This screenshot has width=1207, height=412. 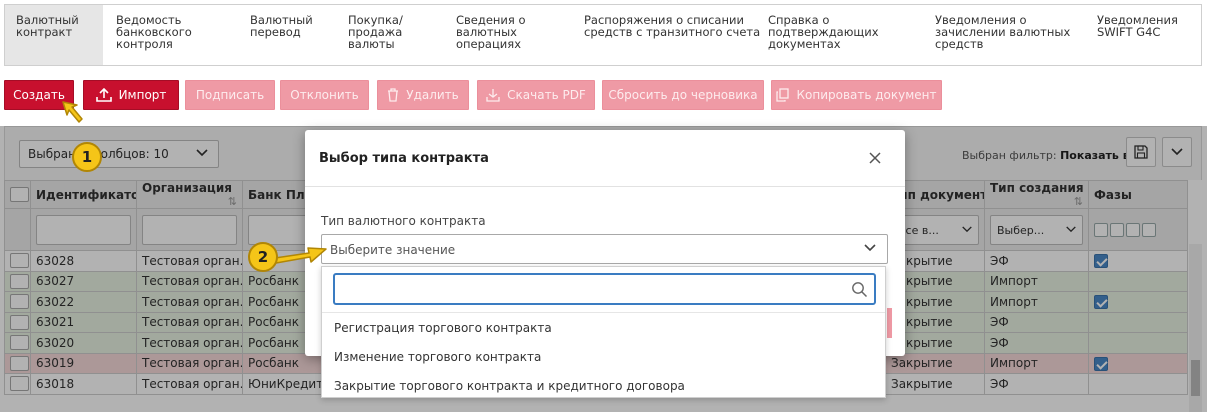 I want to click on dropdown-search-input, so click(x=604, y=289).